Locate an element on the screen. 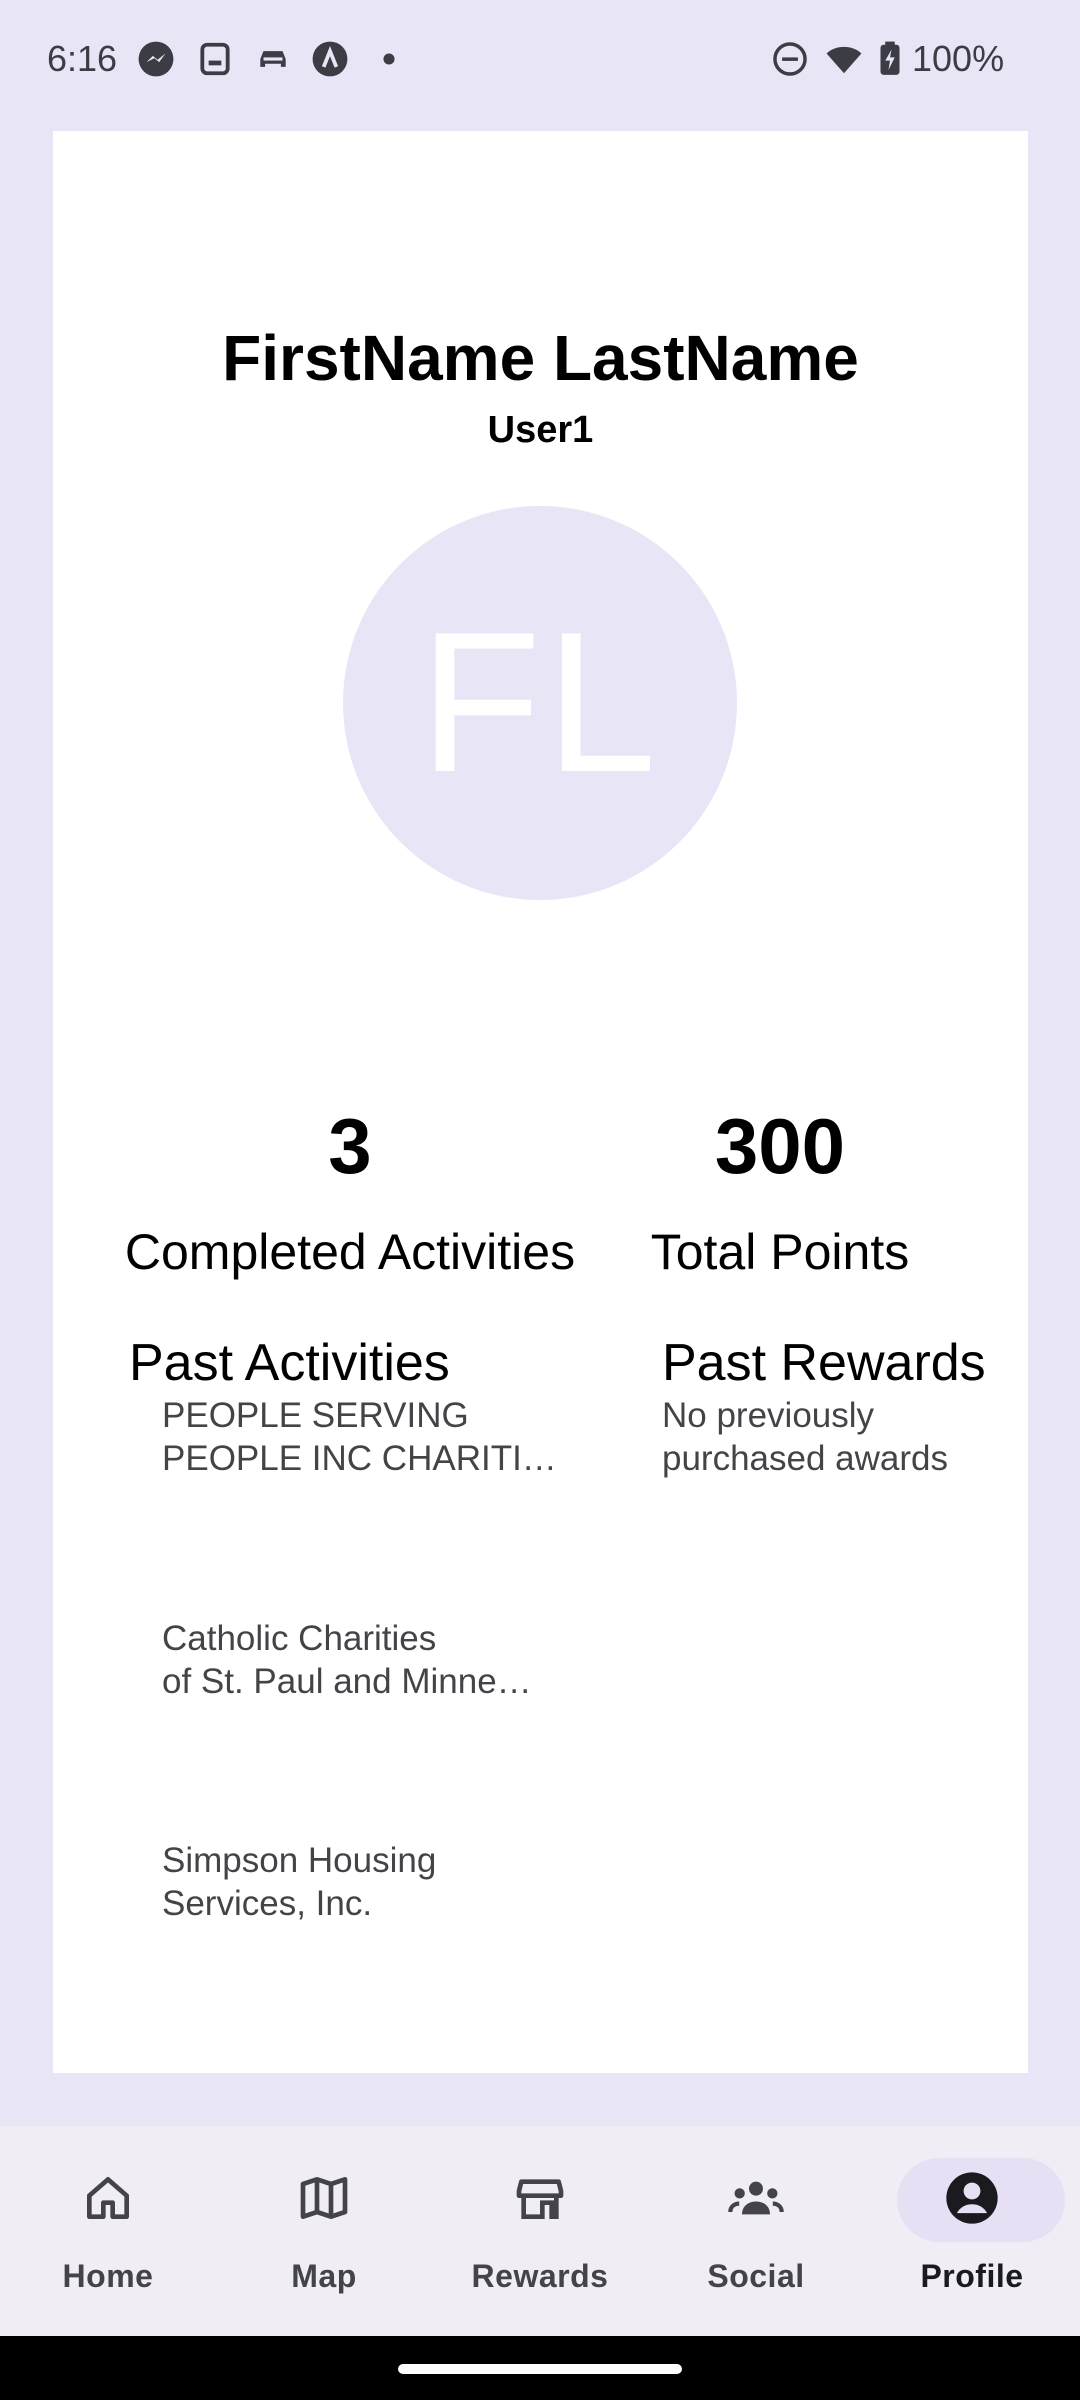  app-icon is located at coordinates (330, 59).